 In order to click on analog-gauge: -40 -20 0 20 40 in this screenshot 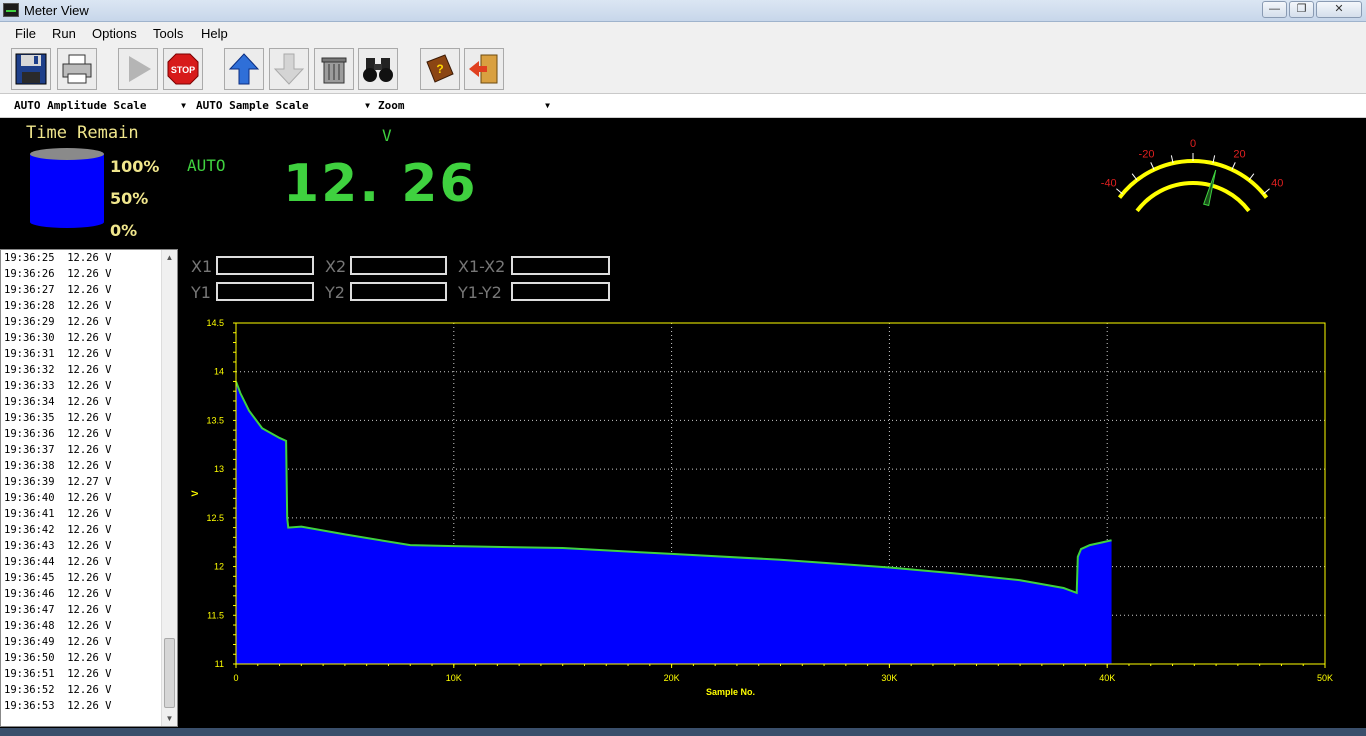, I will do `click(1192, 175)`.